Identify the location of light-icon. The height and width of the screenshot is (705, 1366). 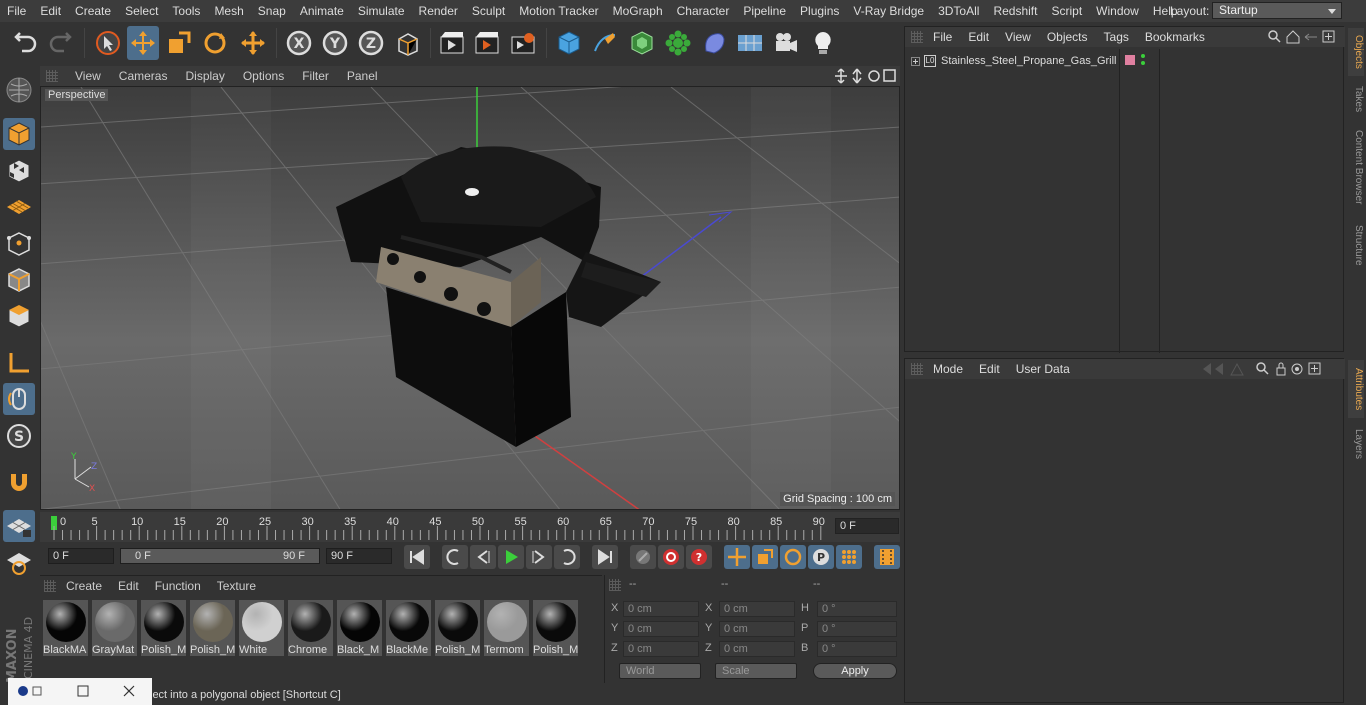
(823, 43).